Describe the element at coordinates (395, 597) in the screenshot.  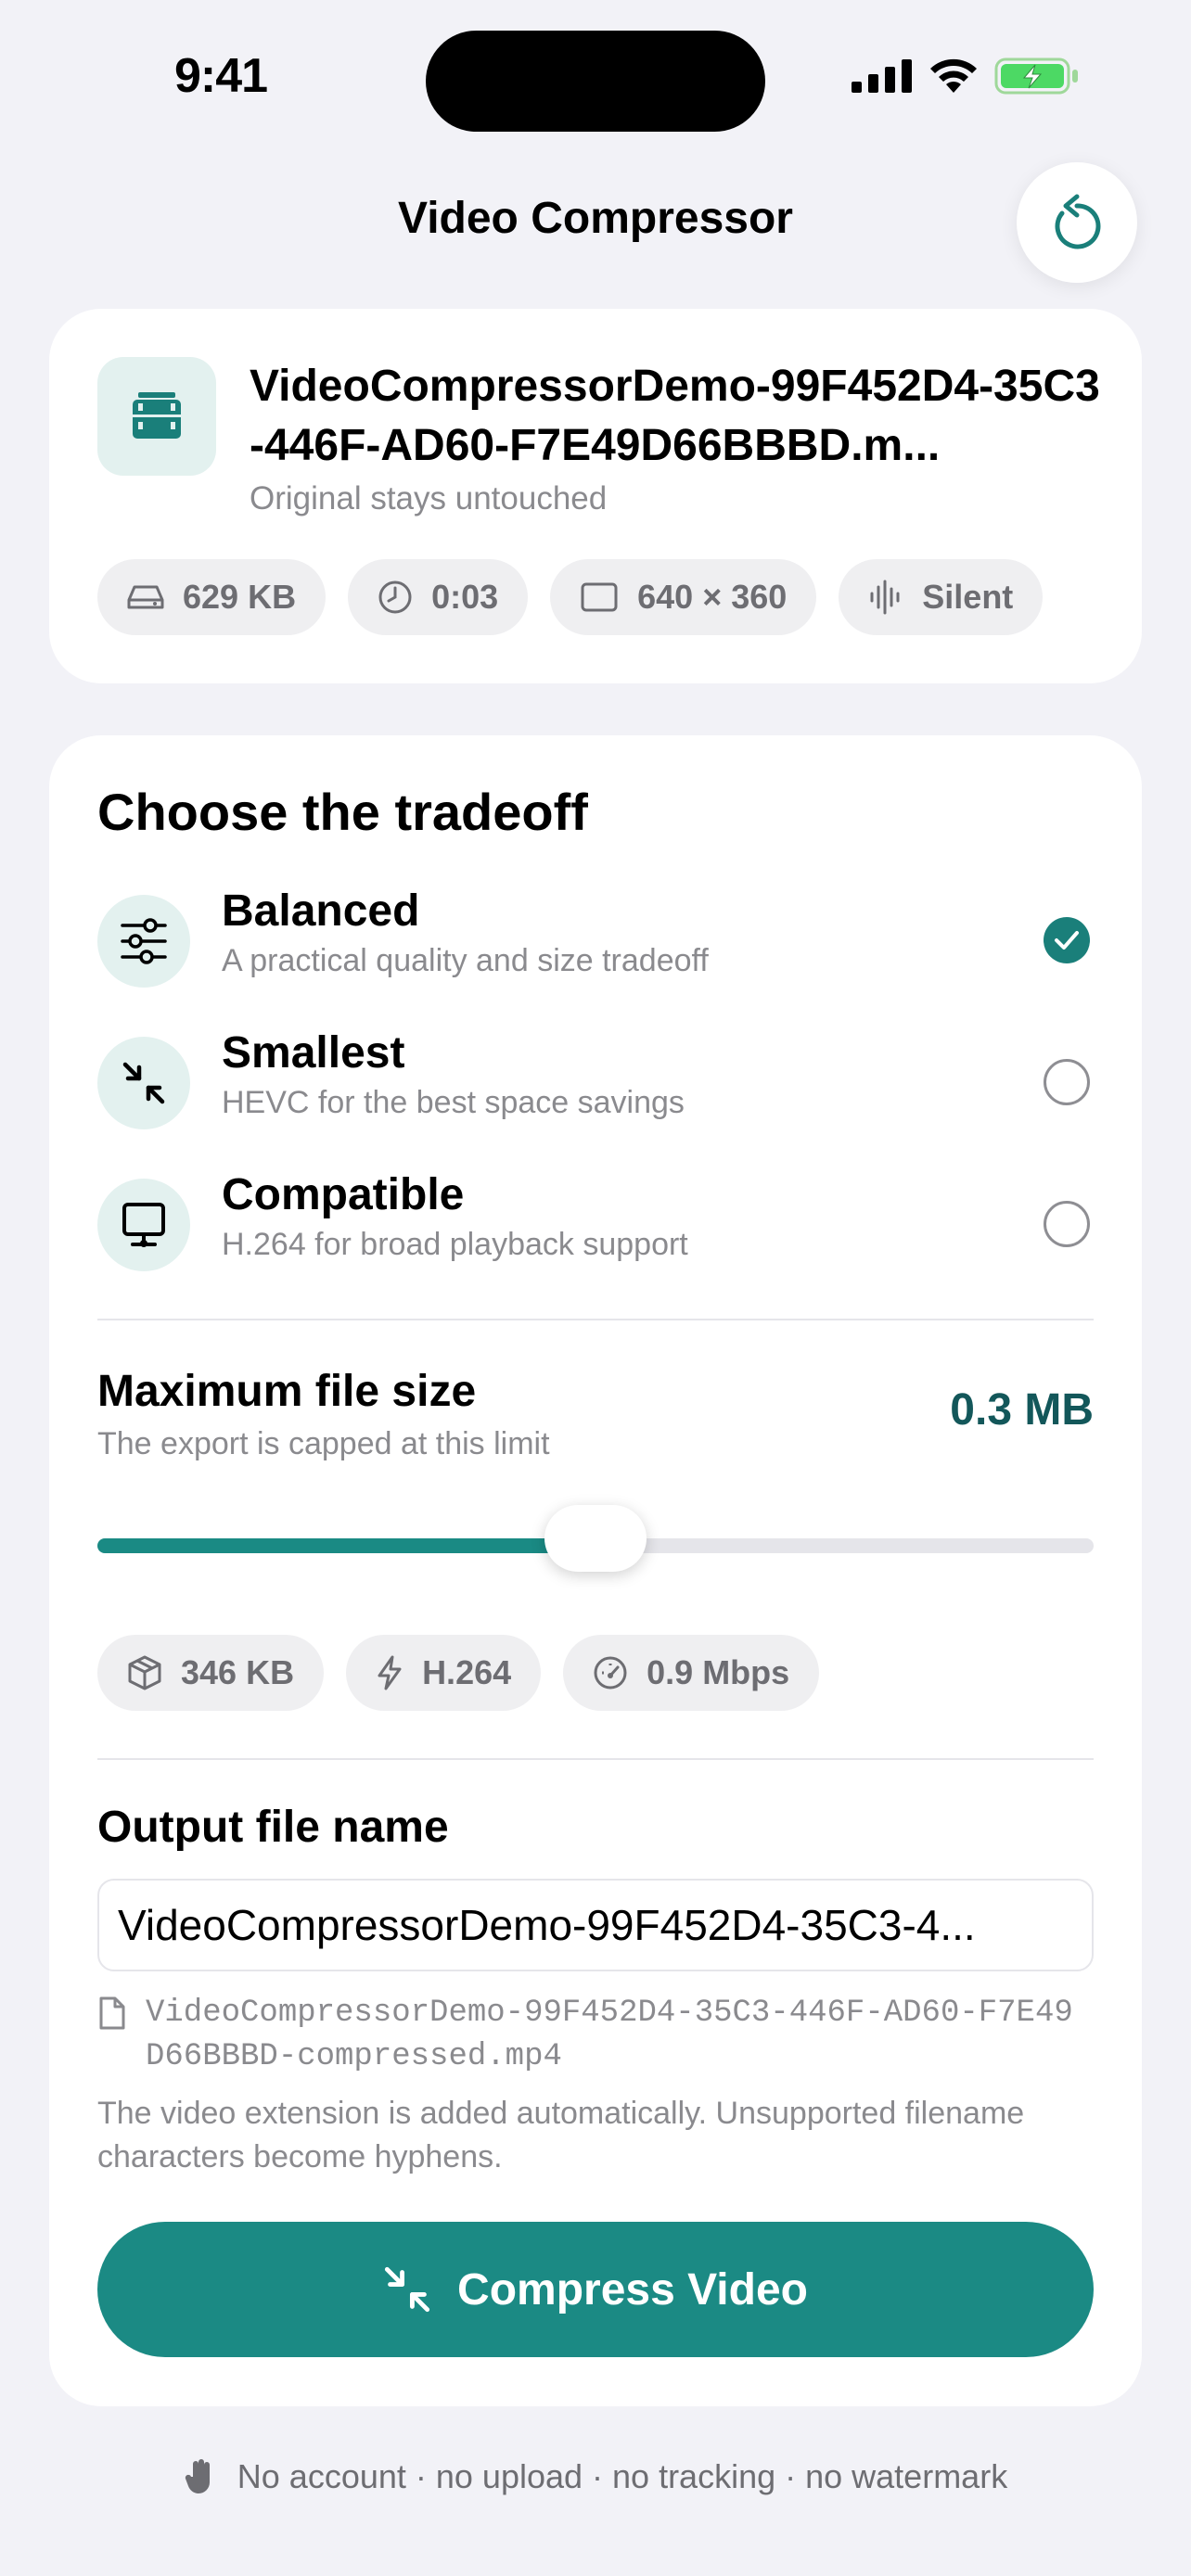
I see `clock-icon` at that location.